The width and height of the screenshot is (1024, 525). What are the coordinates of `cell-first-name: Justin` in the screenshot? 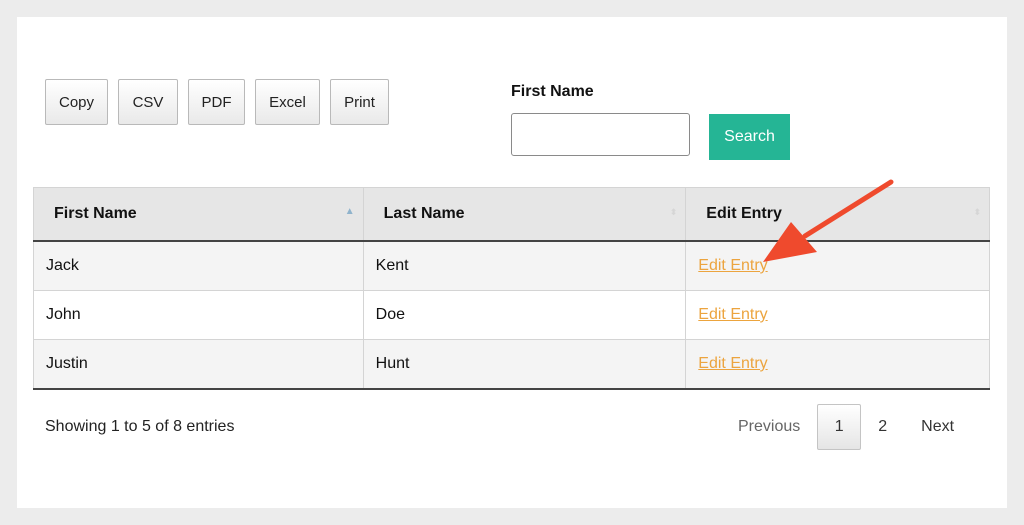 It's located at (198, 364).